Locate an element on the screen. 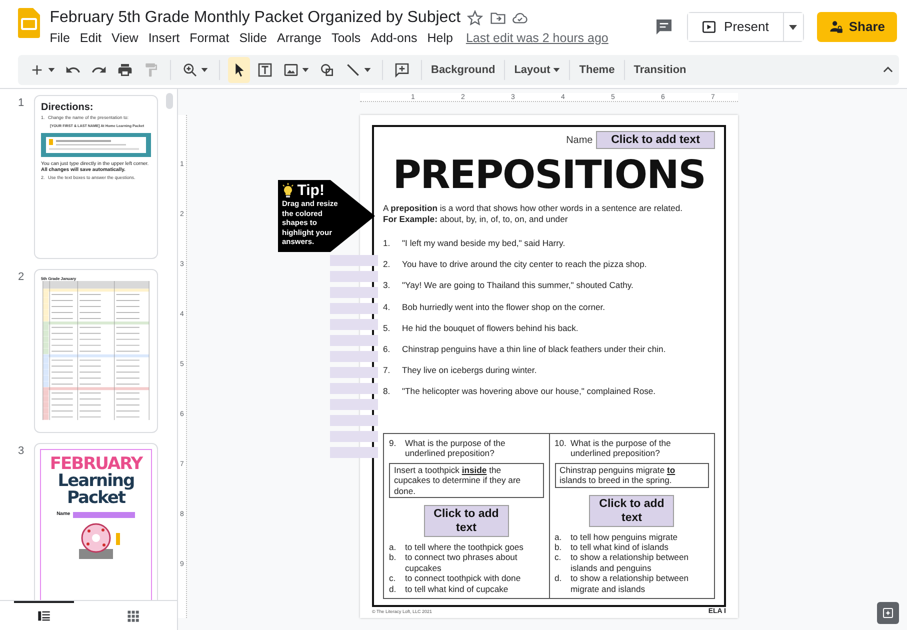  option-text: to tell what kind of islands is located at coordinates (619, 547).